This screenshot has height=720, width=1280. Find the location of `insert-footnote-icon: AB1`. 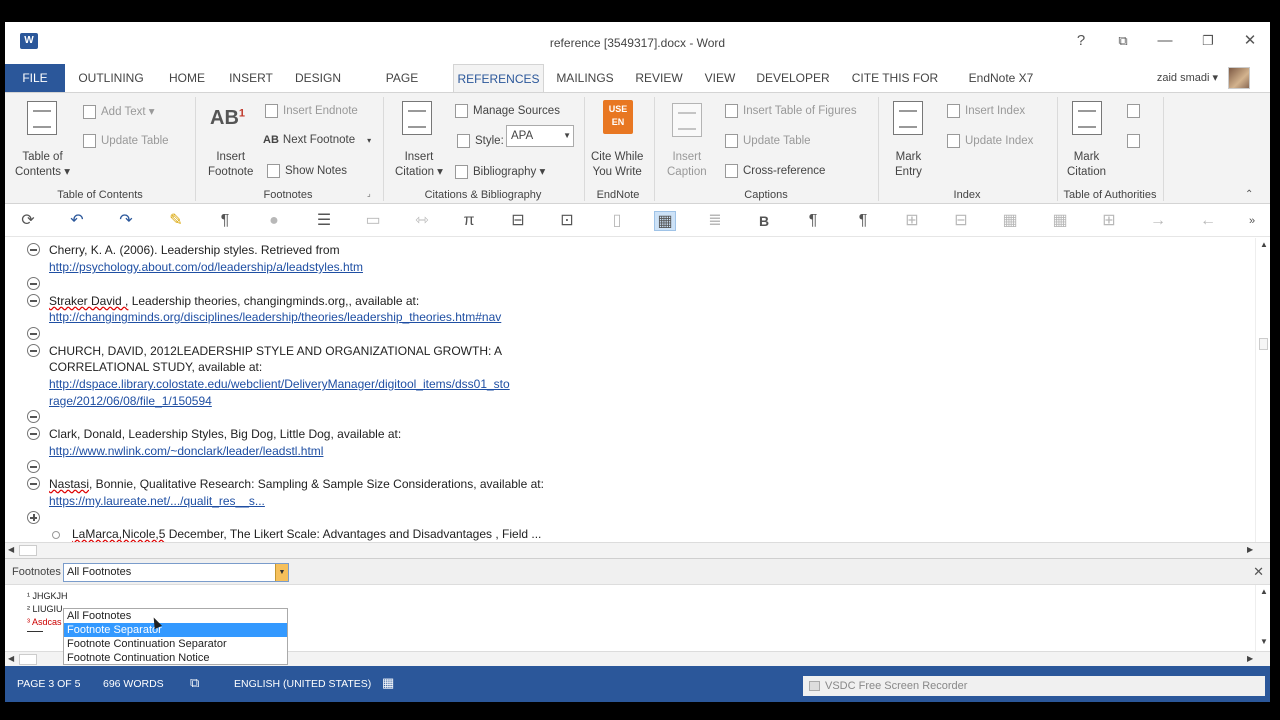

insert-footnote-icon: AB1 is located at coordinates (227, 118).